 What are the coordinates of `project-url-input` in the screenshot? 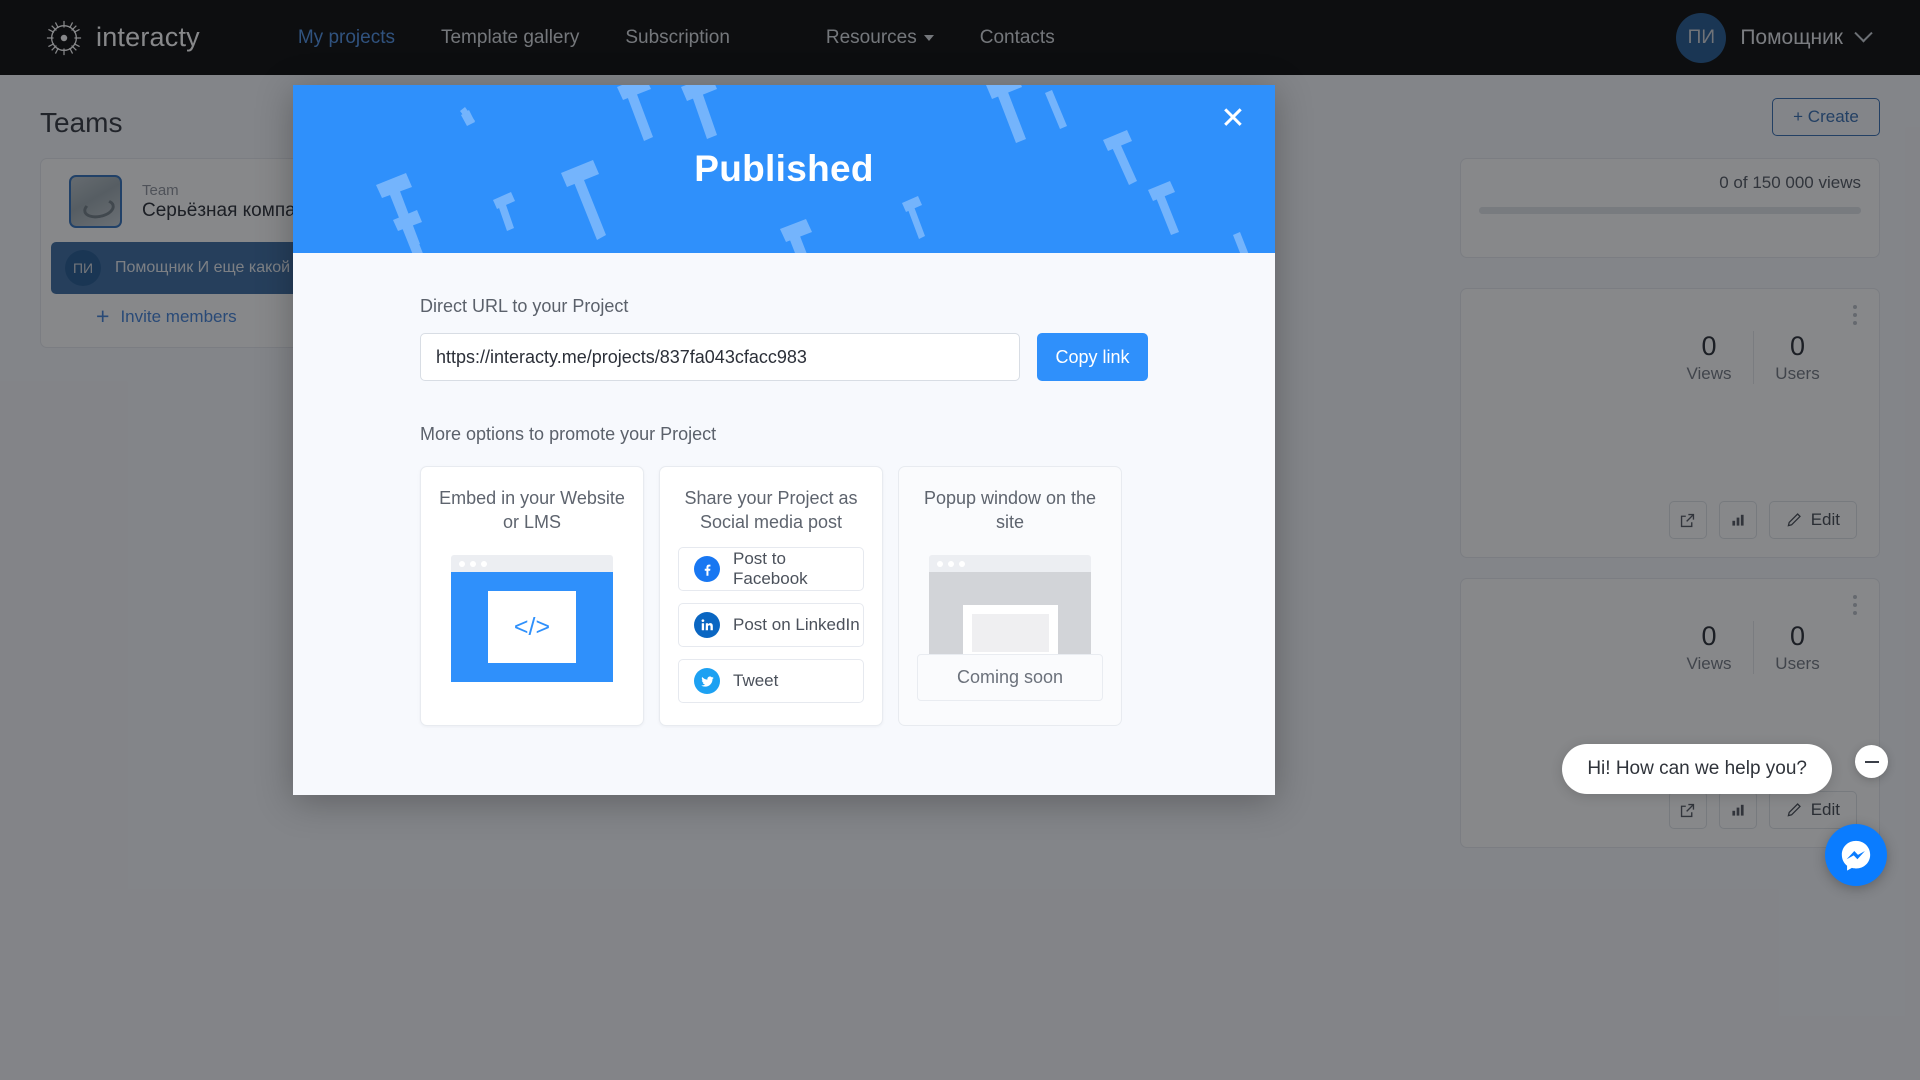 It's located at (720, 357).